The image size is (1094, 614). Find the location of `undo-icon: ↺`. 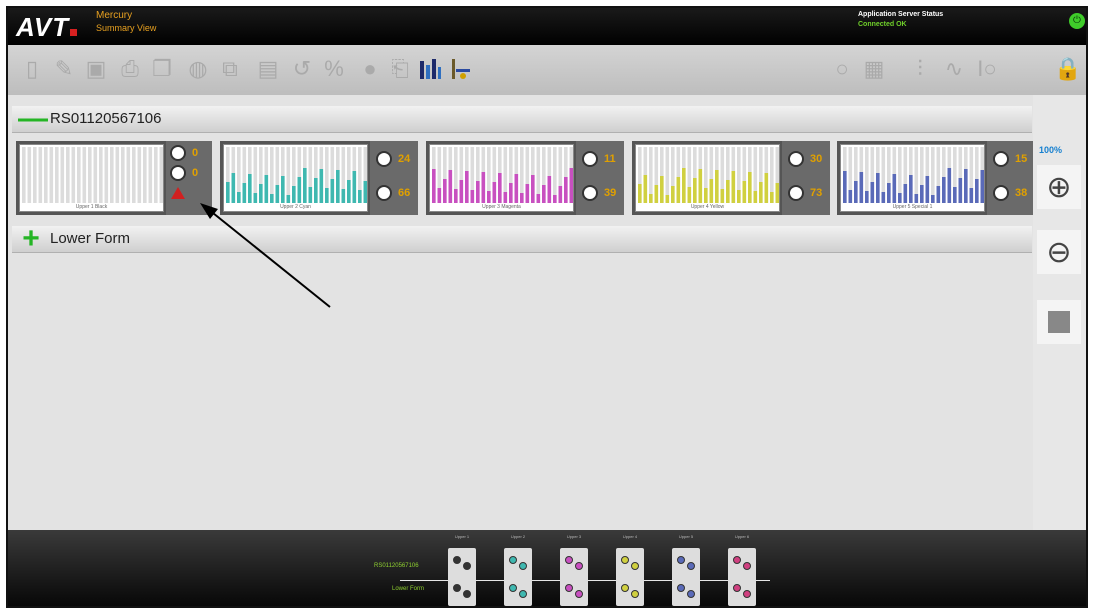

undo-icon: ↺ is located at coordinates (302, 69).